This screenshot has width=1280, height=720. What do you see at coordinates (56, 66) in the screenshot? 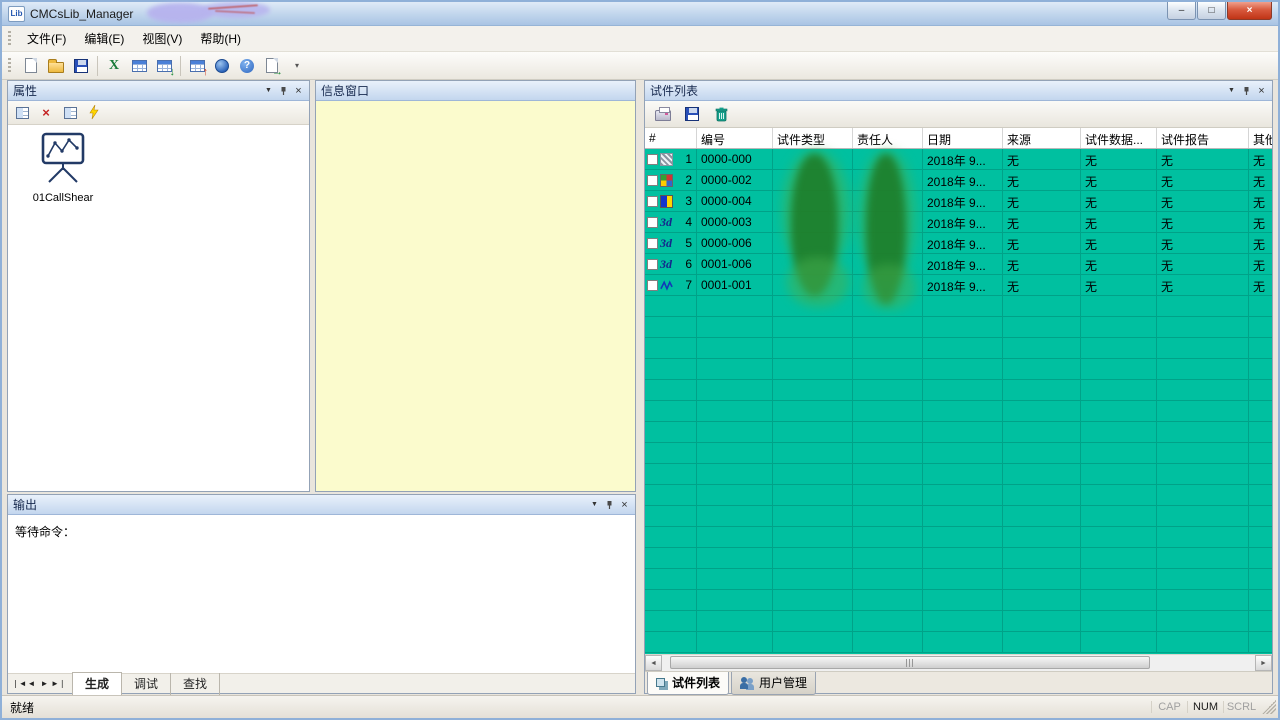
I see `open-file-button` at bounding box center [56, 66].